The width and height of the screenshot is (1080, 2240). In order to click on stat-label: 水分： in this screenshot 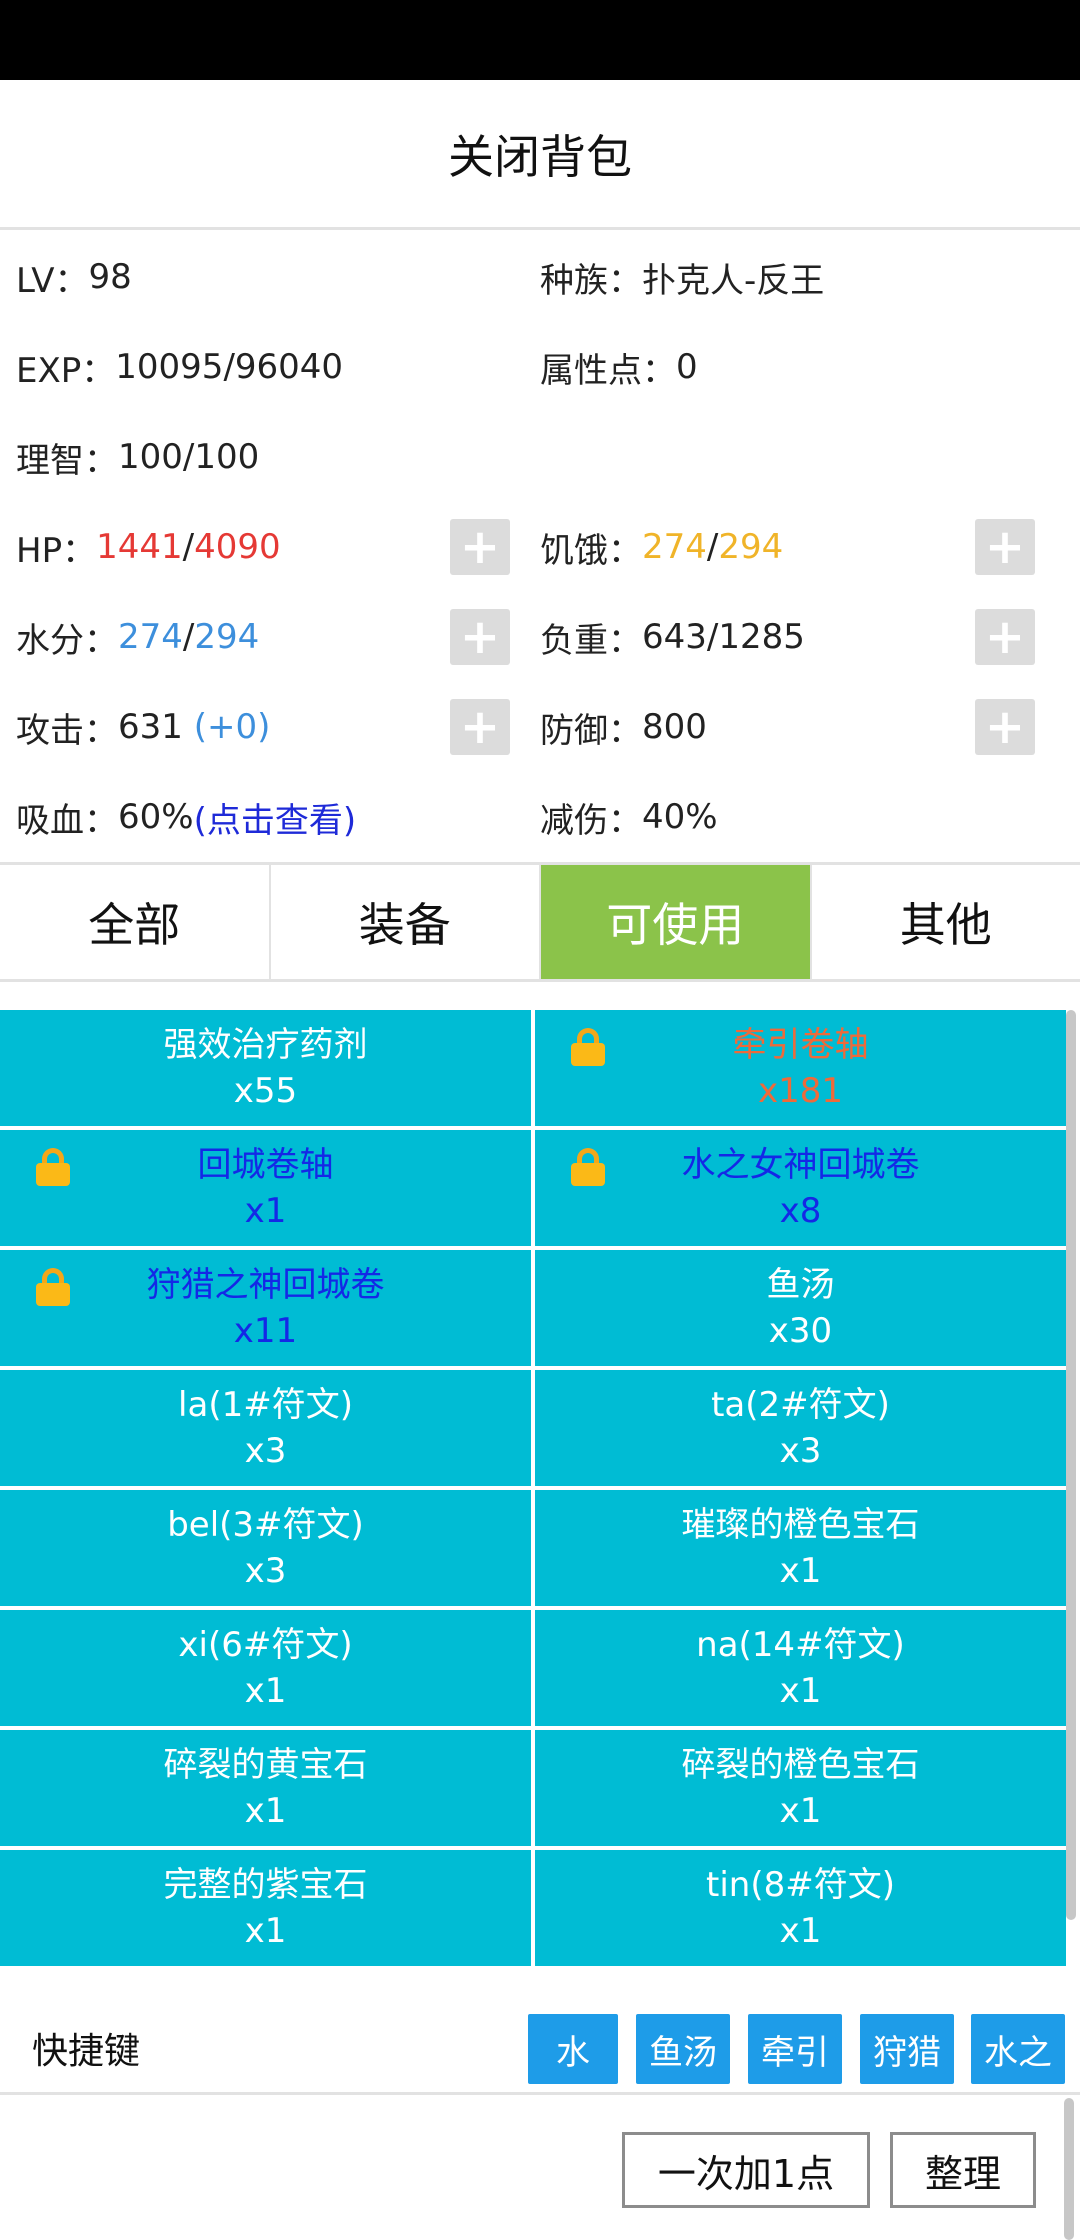, I will do `click(67, 640)`.